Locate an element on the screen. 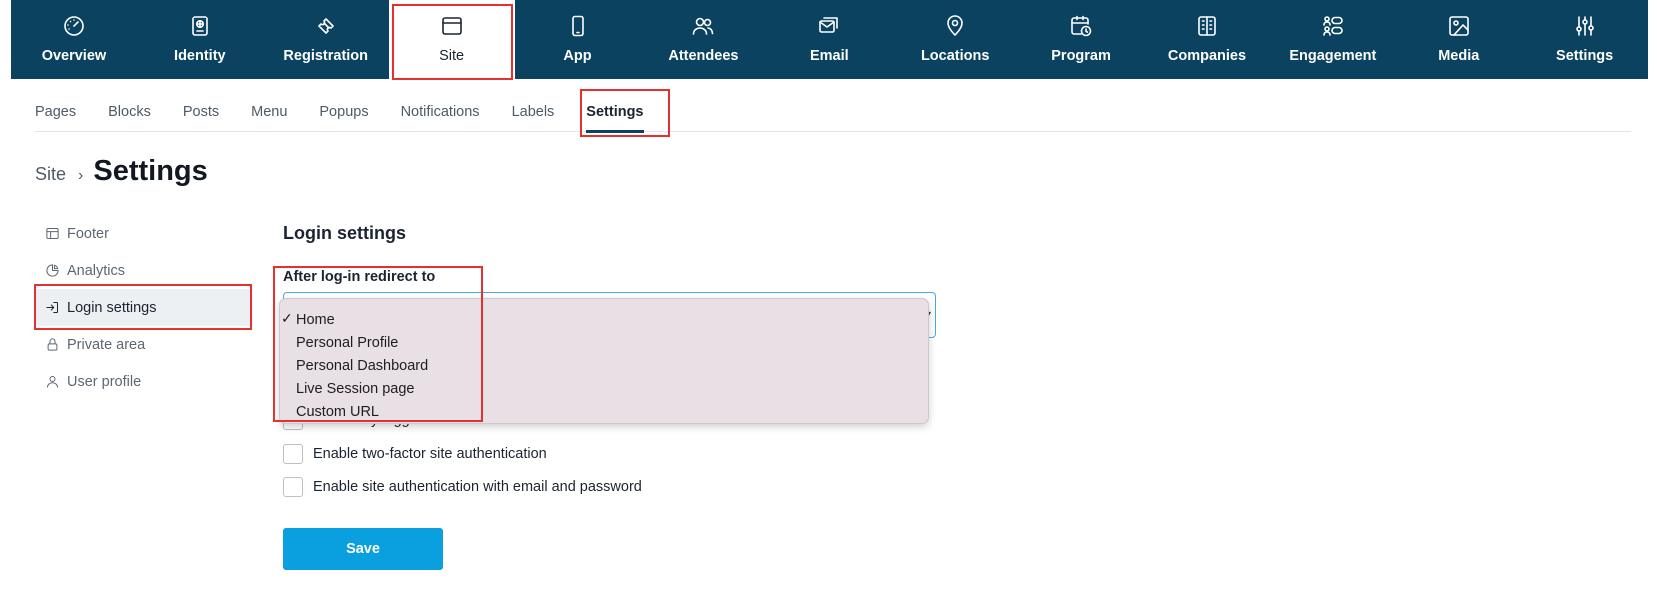 This screenshot has width=1657, height=614. breadcrumb-parent: Site is located at coordinates (50, 174).